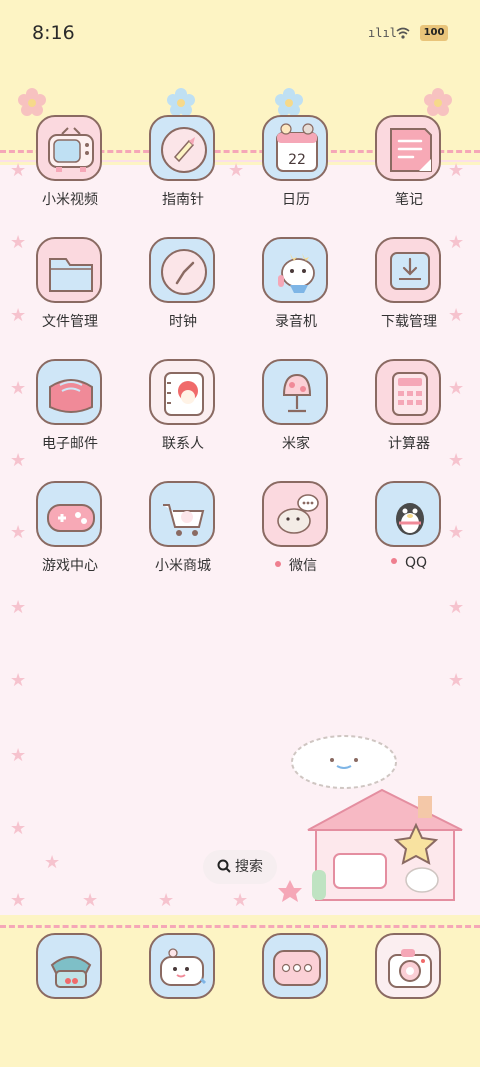 Image resolution: width=480 pixels, height=1067 pixels. What do you see at coordinates (434, 33) in the screenshot?
I see `battery-indicator: 100` at bounding box center [434, 33].